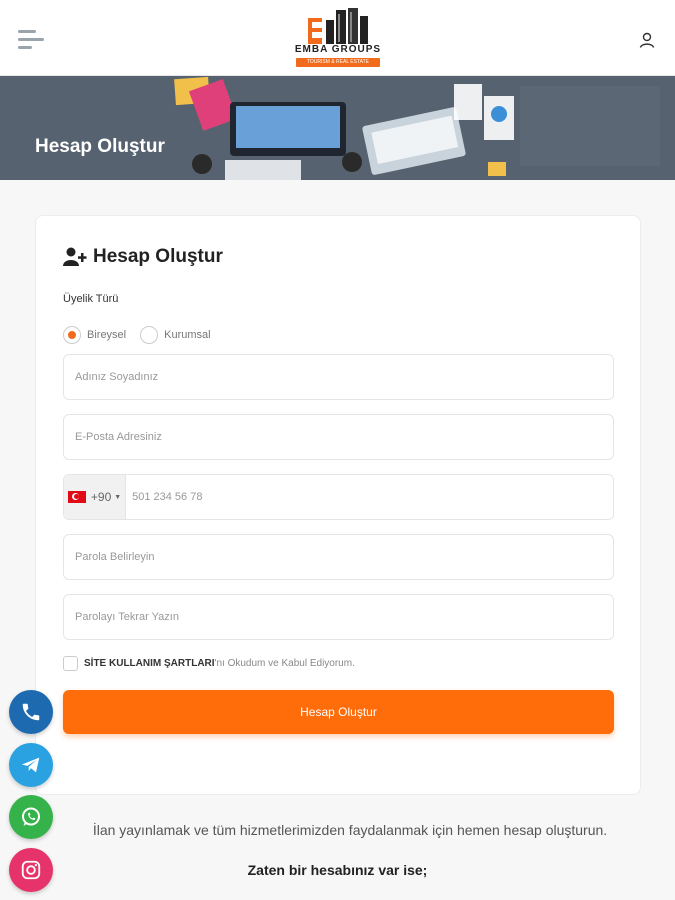 Image resolution: width=675 pixels, height=900 pixels. I want to click on phone-field: +90 ▼, so click(338, 497).